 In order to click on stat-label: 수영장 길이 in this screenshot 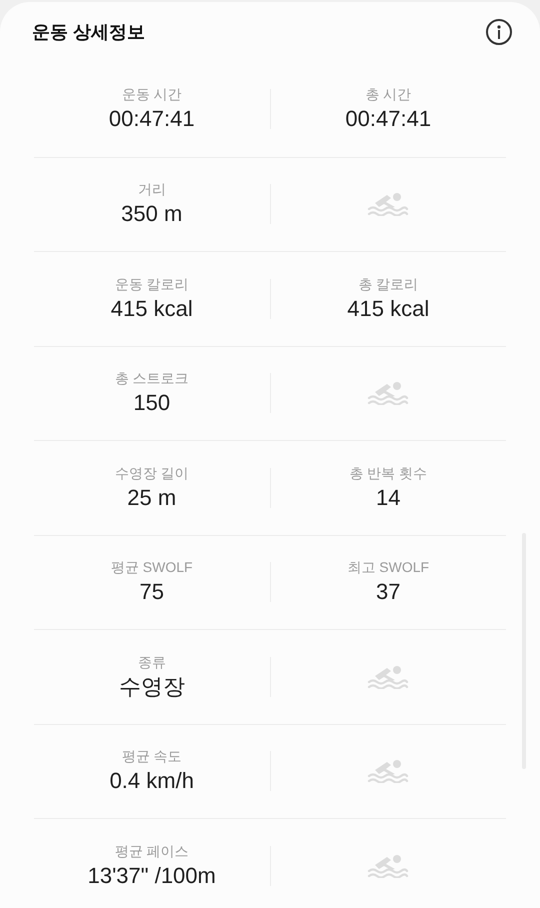, I will do `click(151, 473)`.